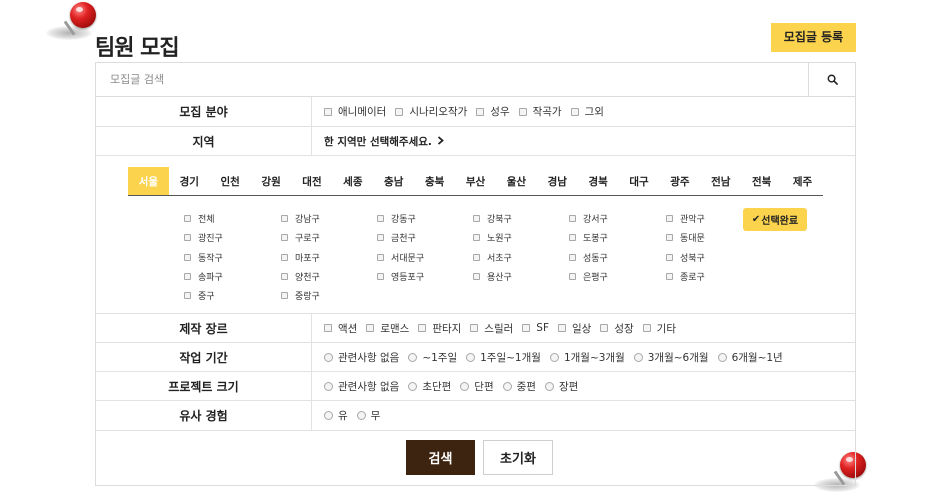 This screenshot has height=500, width=950. I want to click on register-post-button: 모집글 등록, so click(813, 37).